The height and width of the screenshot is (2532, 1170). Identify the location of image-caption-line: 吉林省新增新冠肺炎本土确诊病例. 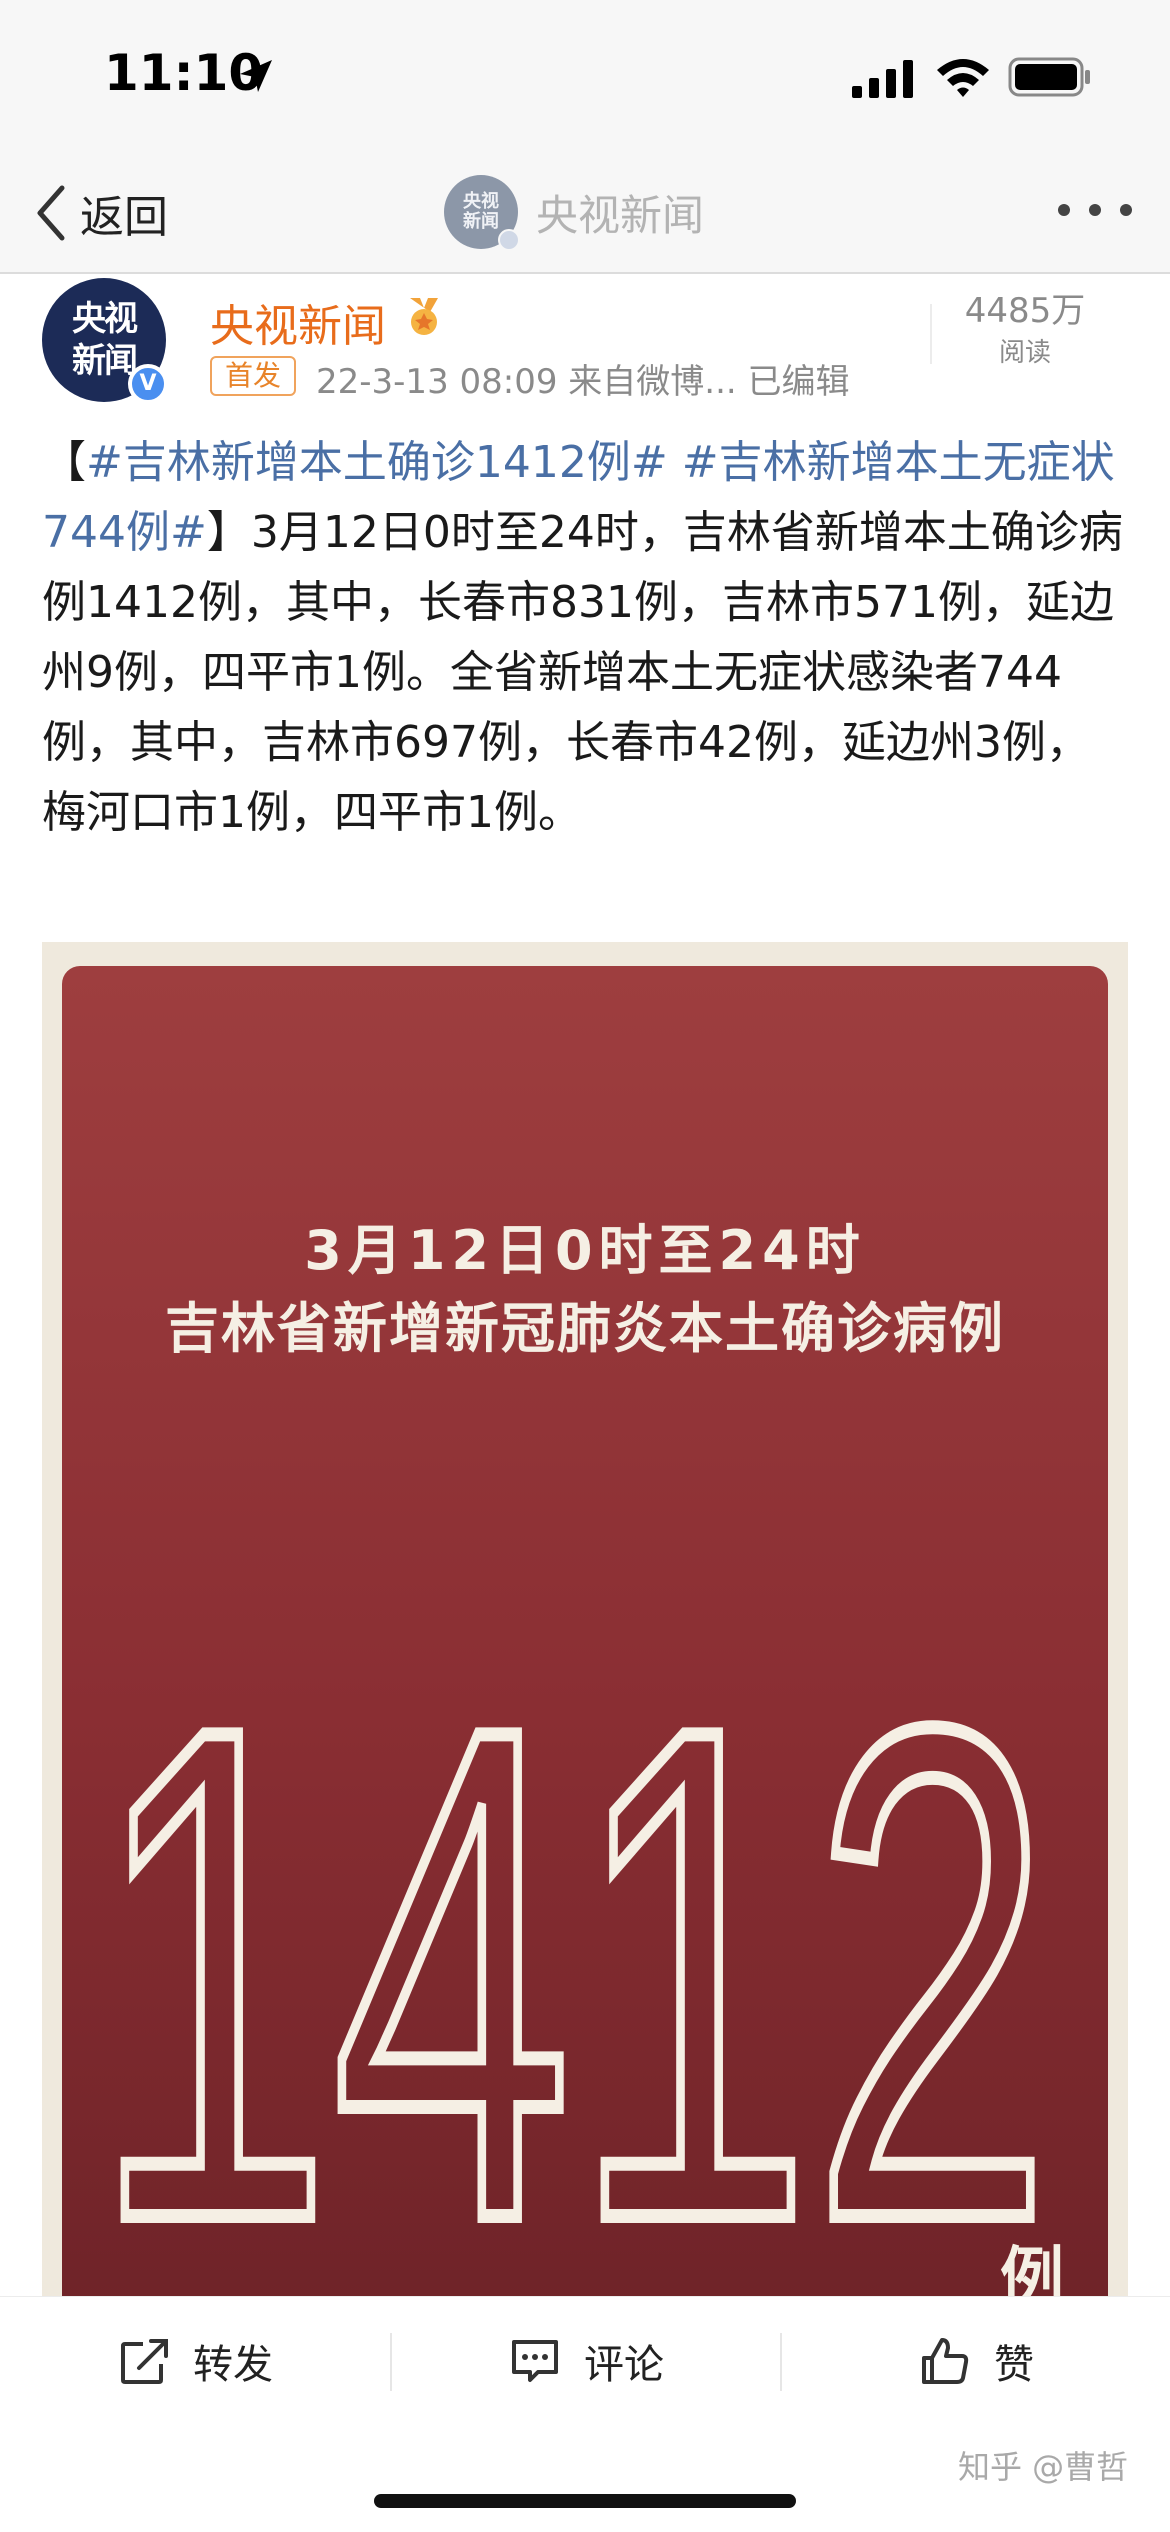
(585, 1328).